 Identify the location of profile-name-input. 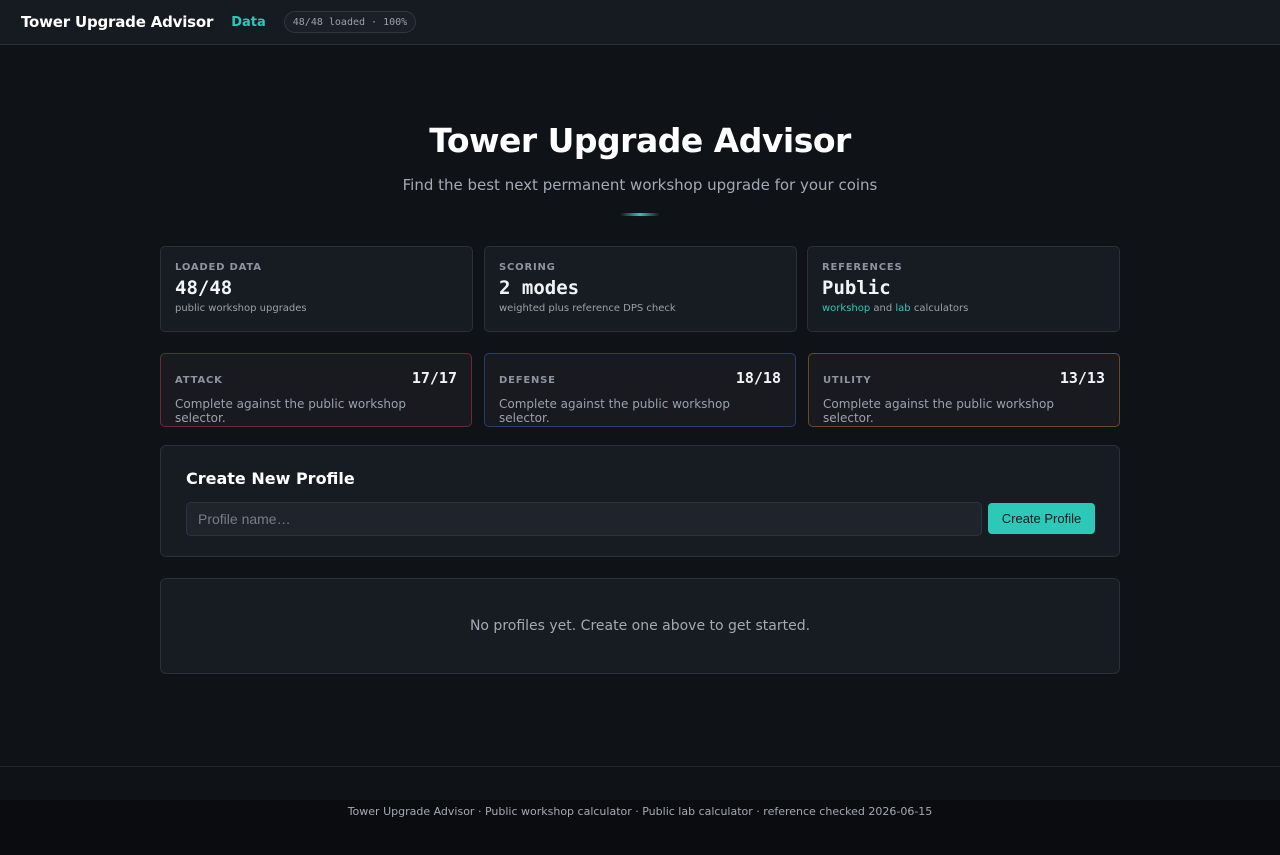
(584, 519).